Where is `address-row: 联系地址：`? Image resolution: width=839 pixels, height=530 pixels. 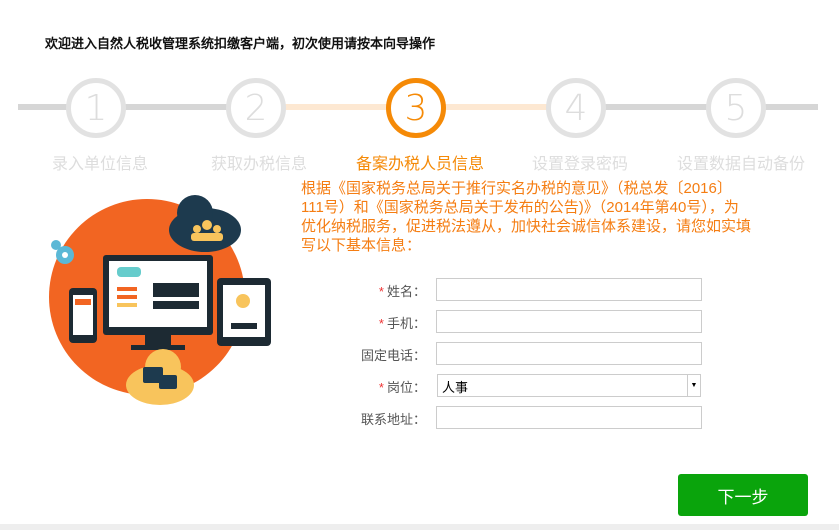 address-row: 联系地址： is located at coordinates (525, 418).